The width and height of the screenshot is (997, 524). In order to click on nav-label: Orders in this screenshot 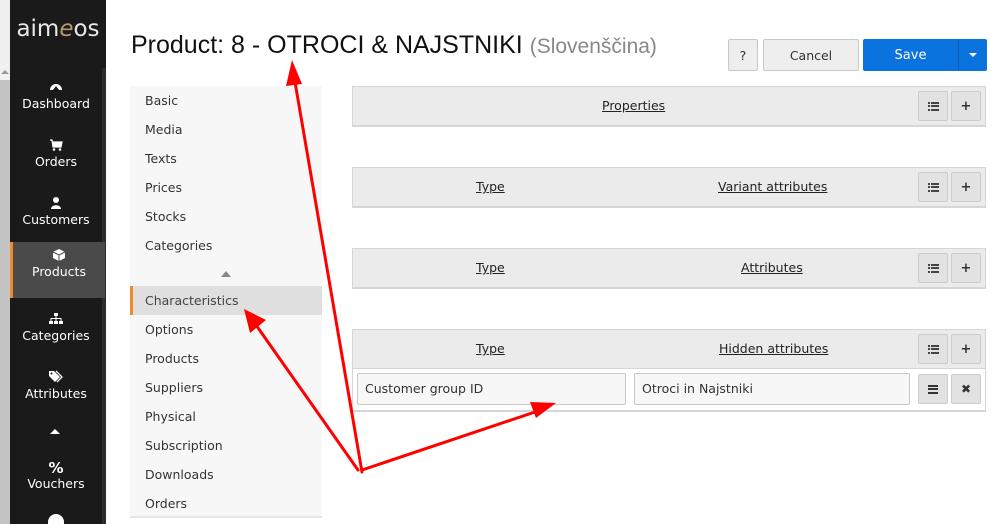, I will do `click(56, 161)`.